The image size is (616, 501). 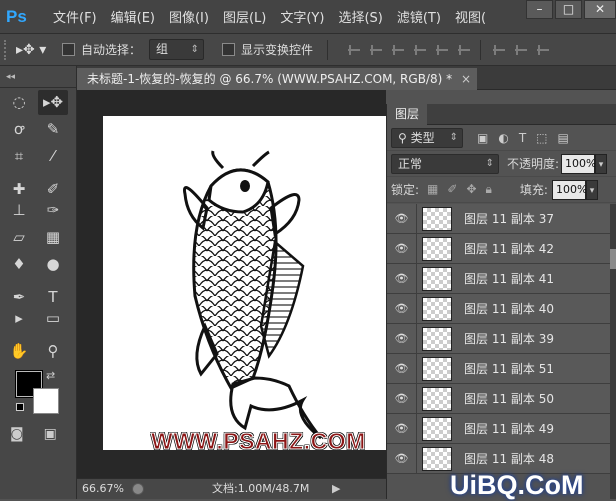 What do you see at coordinates (482, 138) in the screenshot?
I see `pixel-filter-icon: ▣` at bounding box center [482, 138].